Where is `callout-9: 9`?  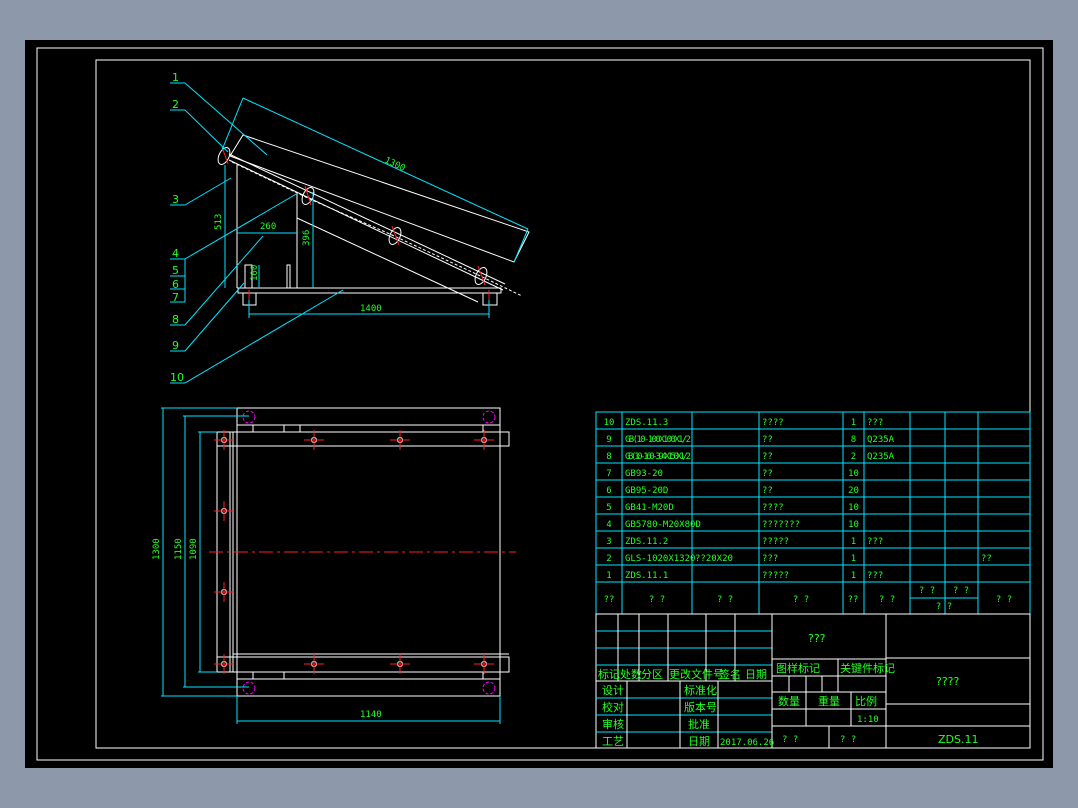
callout-9: 9 is located at coordinates (175, 345).